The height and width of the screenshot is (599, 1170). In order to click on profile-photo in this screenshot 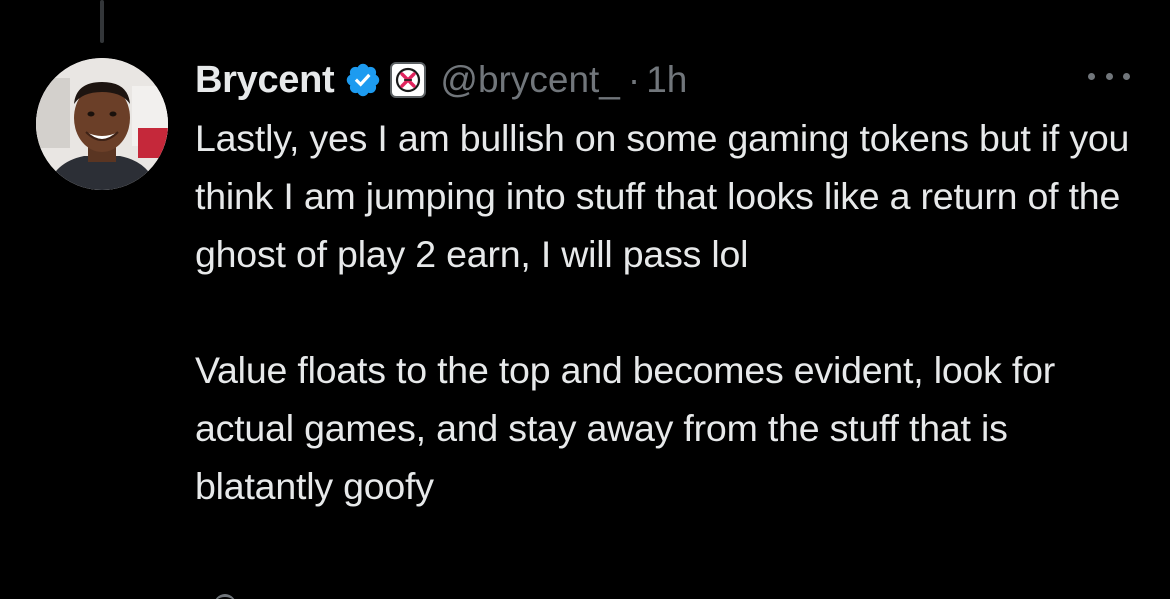, I will do `click(102, 124)`.